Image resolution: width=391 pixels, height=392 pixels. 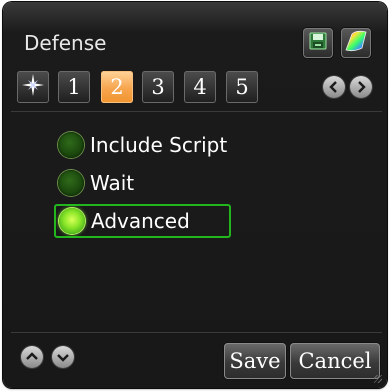 What do you see at coordinates (117, 87) in the screenshot?
I see `tab-2: 2` at bounding box center [117, 87].